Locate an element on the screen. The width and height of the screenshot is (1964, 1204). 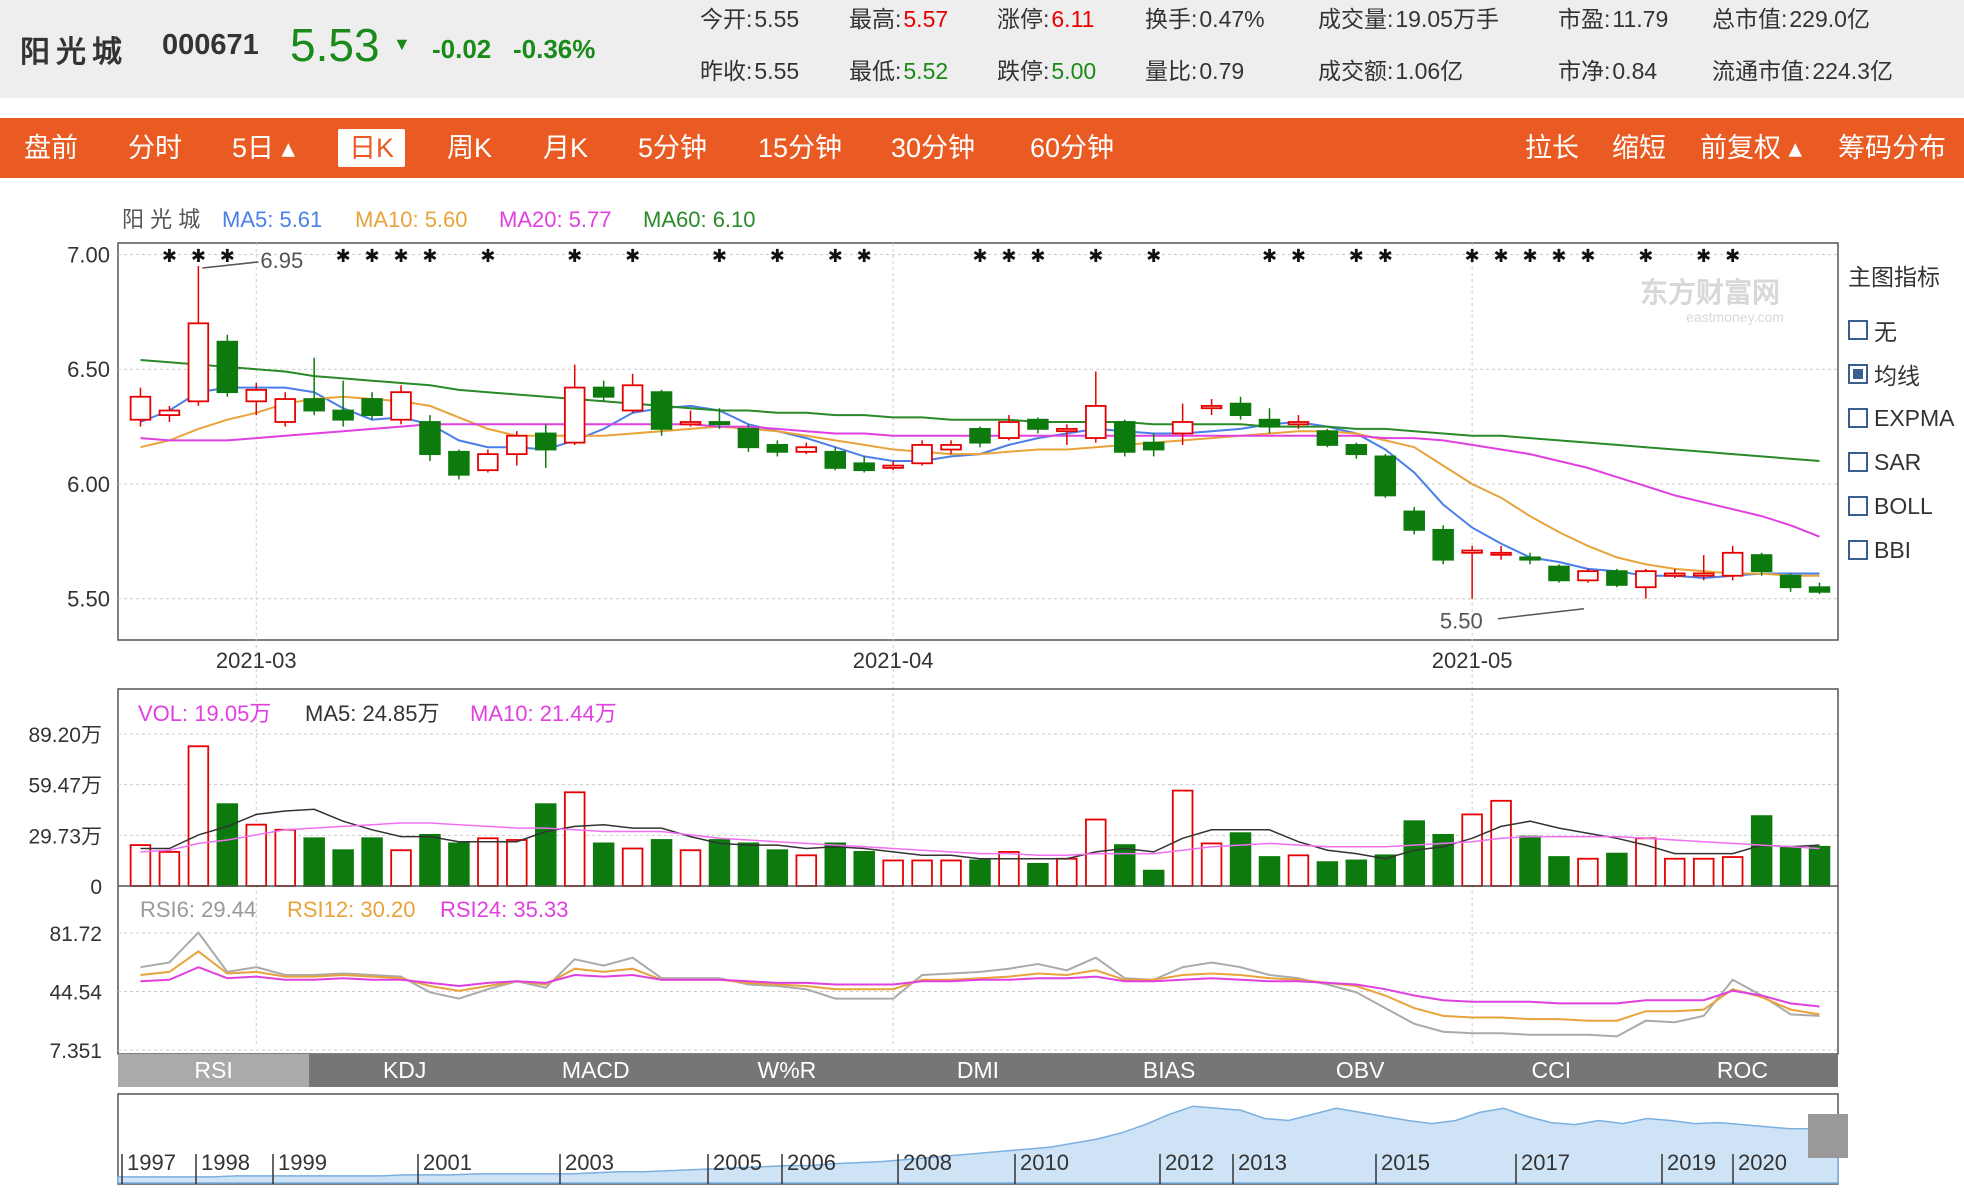
overview-range-handle is located at coordinates (1828, 1136).